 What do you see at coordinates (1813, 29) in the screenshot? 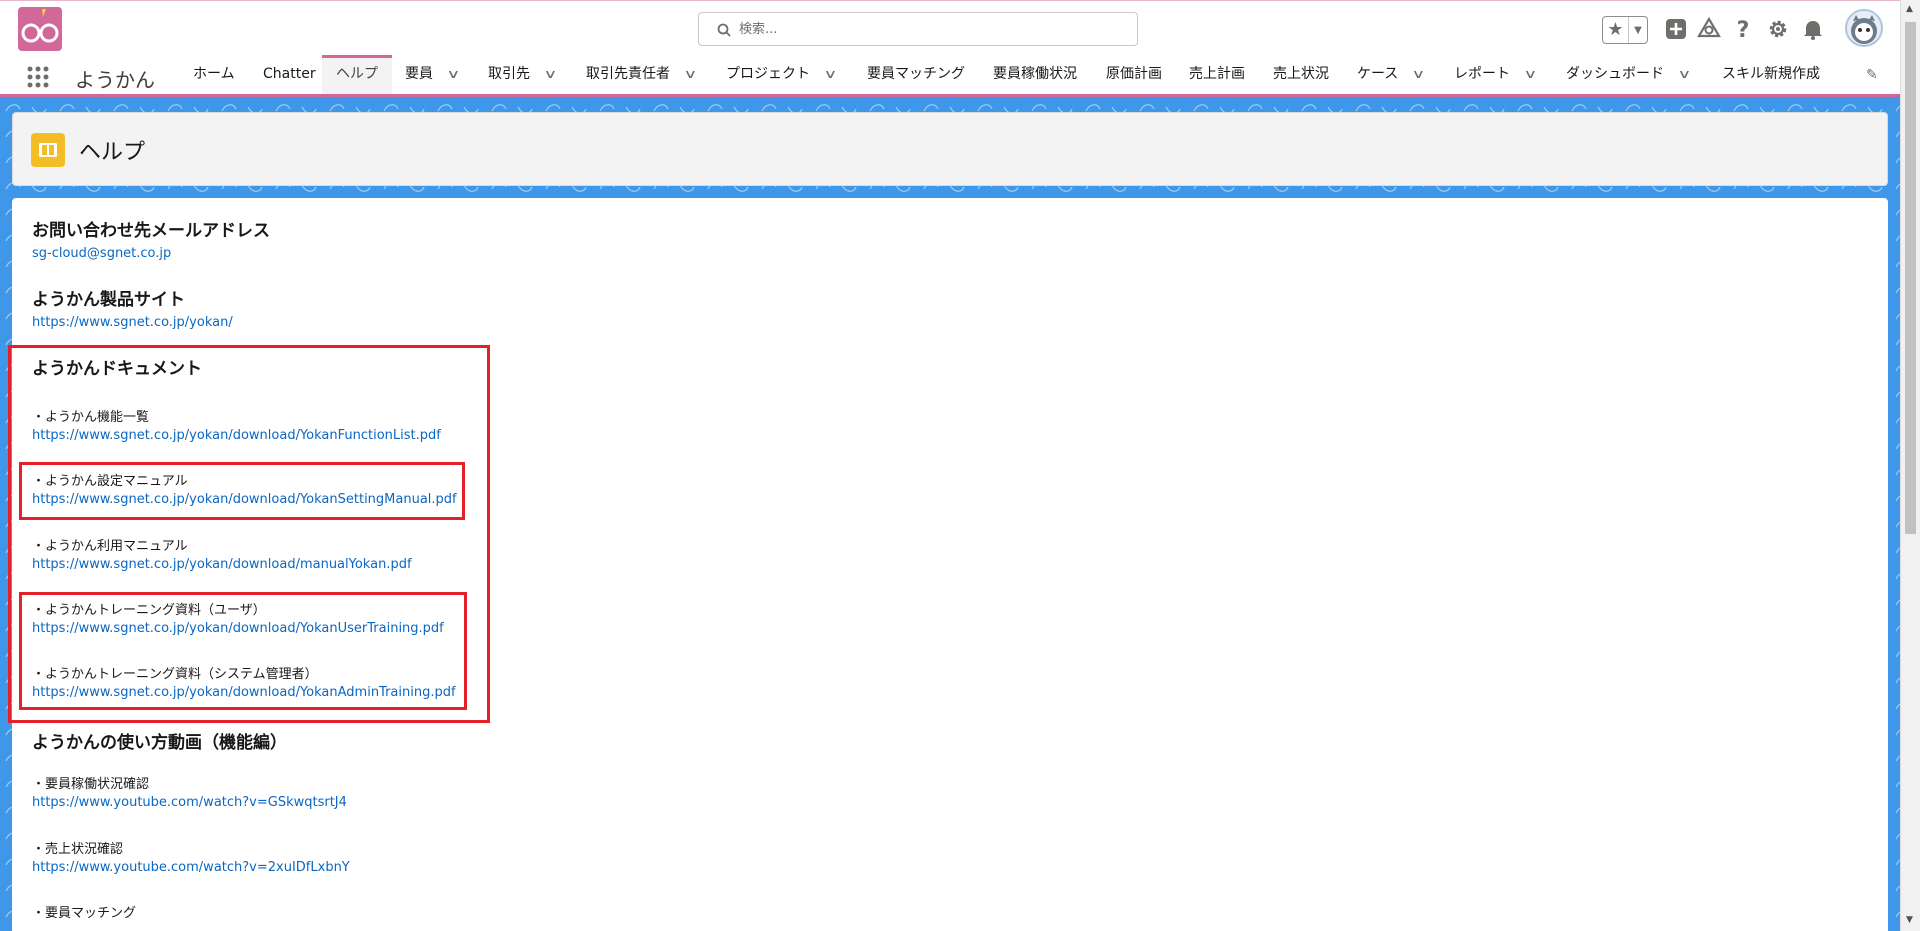
I see `notification-bell-icon` at bounding box center [1813, 29].